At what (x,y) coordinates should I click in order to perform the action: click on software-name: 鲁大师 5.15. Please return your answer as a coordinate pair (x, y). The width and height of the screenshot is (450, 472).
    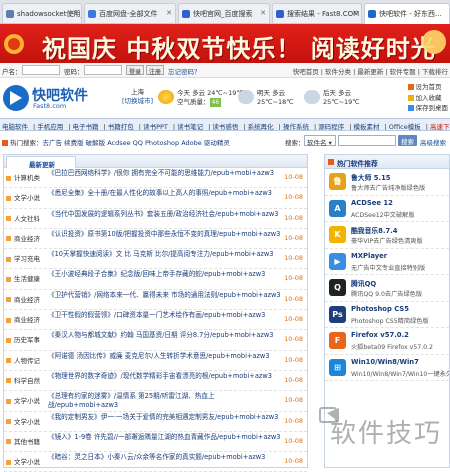
    Looking at the image, I should click on (371, 177).